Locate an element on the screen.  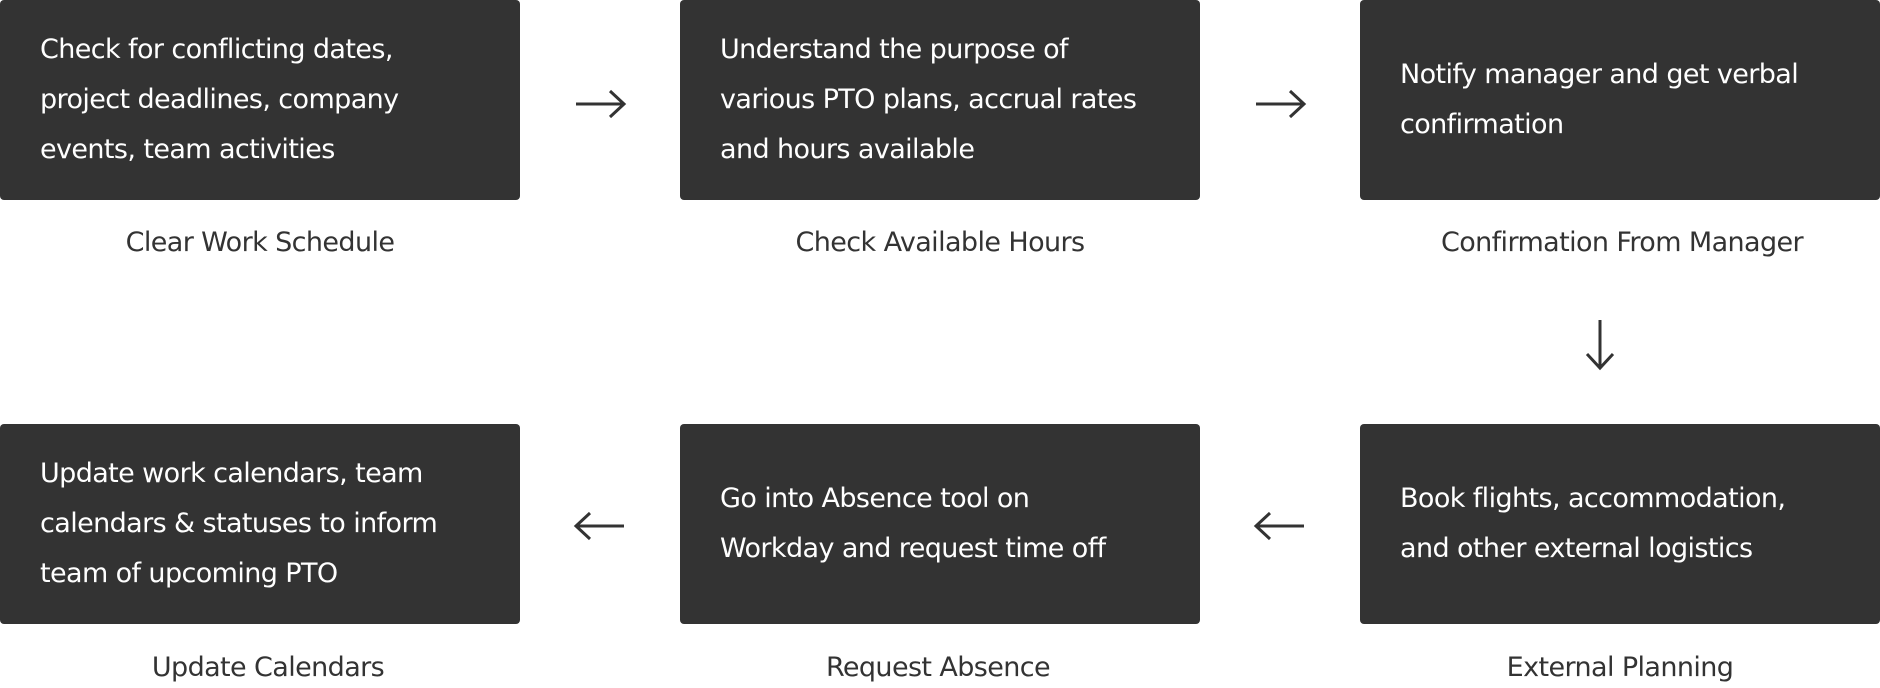
step-label: Update Calendars is located at coordinates (268, 667).